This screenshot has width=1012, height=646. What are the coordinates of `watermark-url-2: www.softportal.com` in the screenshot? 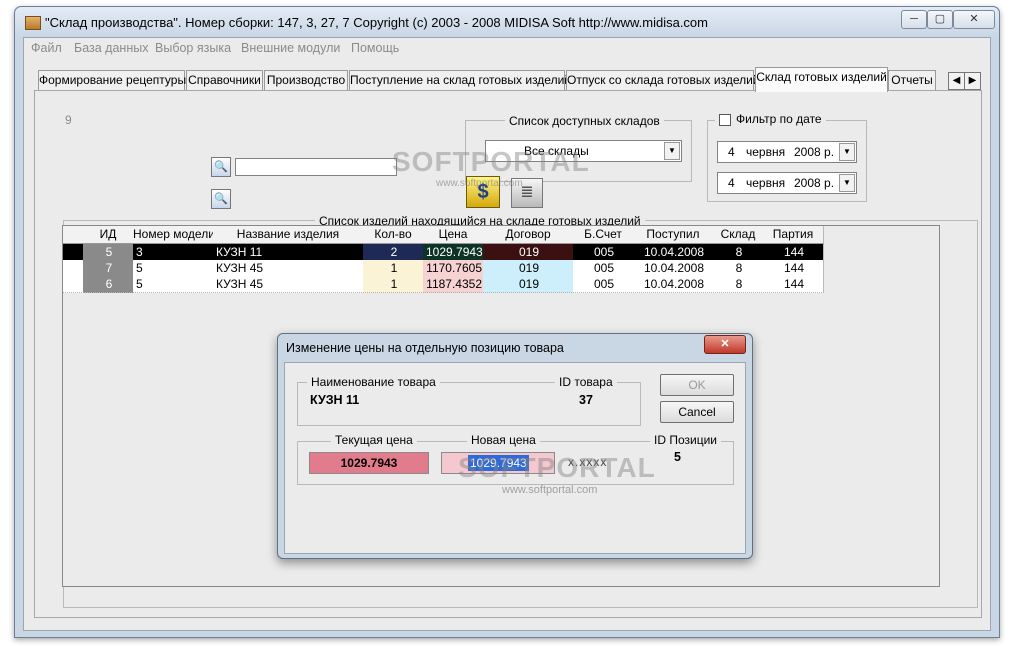 It's located at (550, 490).